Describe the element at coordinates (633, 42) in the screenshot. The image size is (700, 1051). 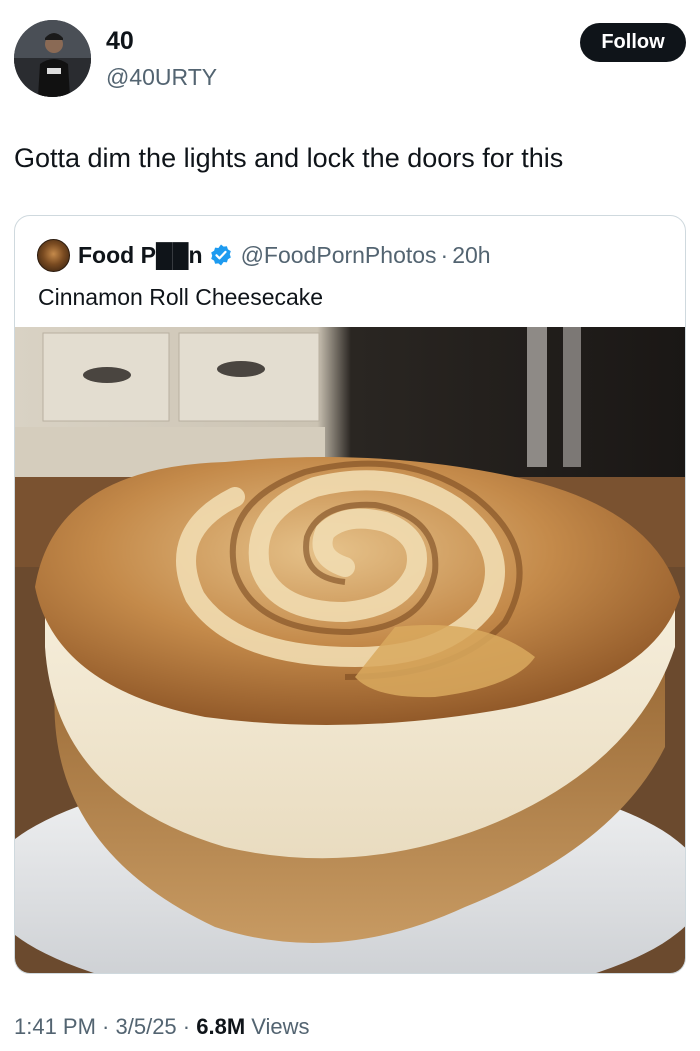
I see `follow-button: Follow` at that location.